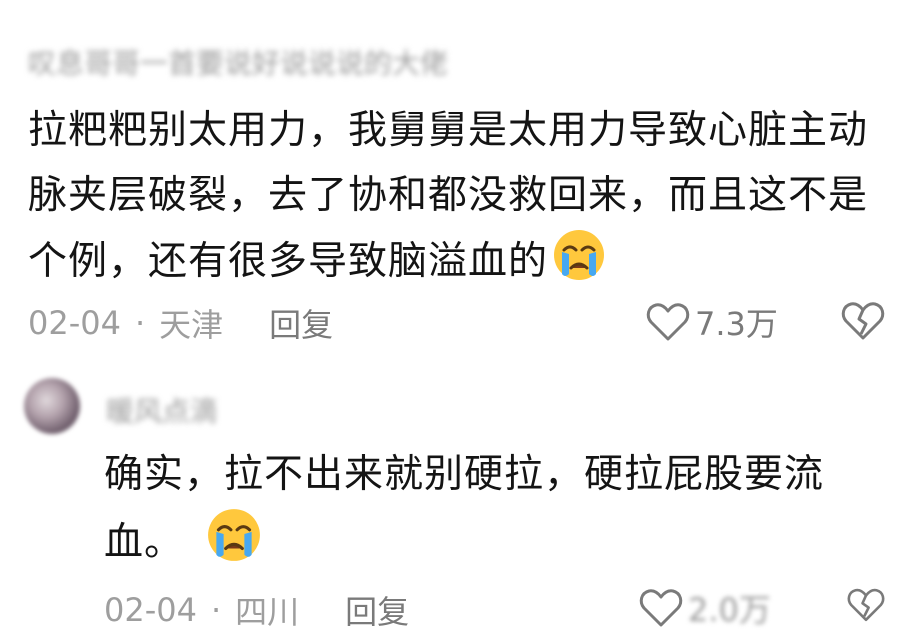  What do you see at coordinates (448, 130) in the screenshot?
I see `comment-line: 拉粑粑别太用力，我舅舅是太用力导致心脏主动` at bounding box center [448, 130].